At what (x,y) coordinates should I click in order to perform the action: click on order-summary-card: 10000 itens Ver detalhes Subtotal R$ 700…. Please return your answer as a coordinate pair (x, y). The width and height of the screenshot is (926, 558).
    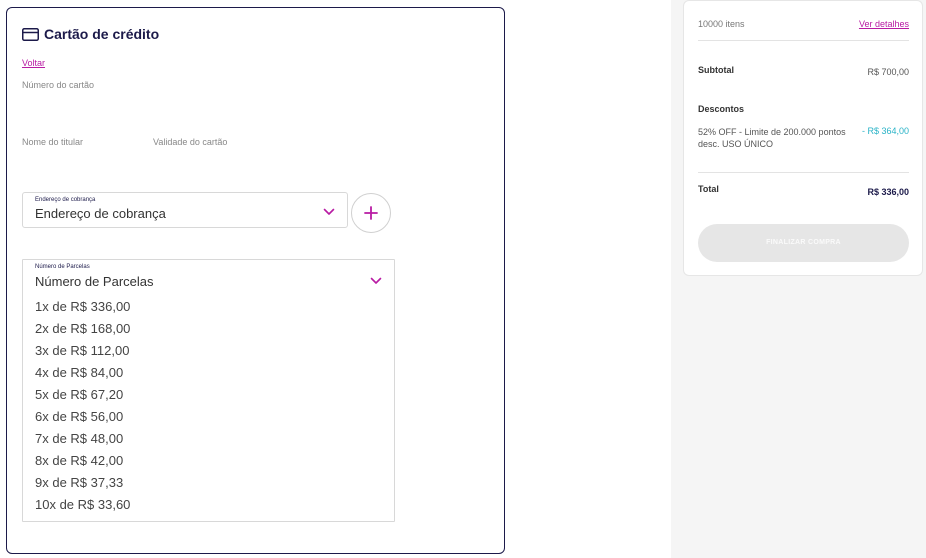
    Looking at the image, I should click on (803, 138).